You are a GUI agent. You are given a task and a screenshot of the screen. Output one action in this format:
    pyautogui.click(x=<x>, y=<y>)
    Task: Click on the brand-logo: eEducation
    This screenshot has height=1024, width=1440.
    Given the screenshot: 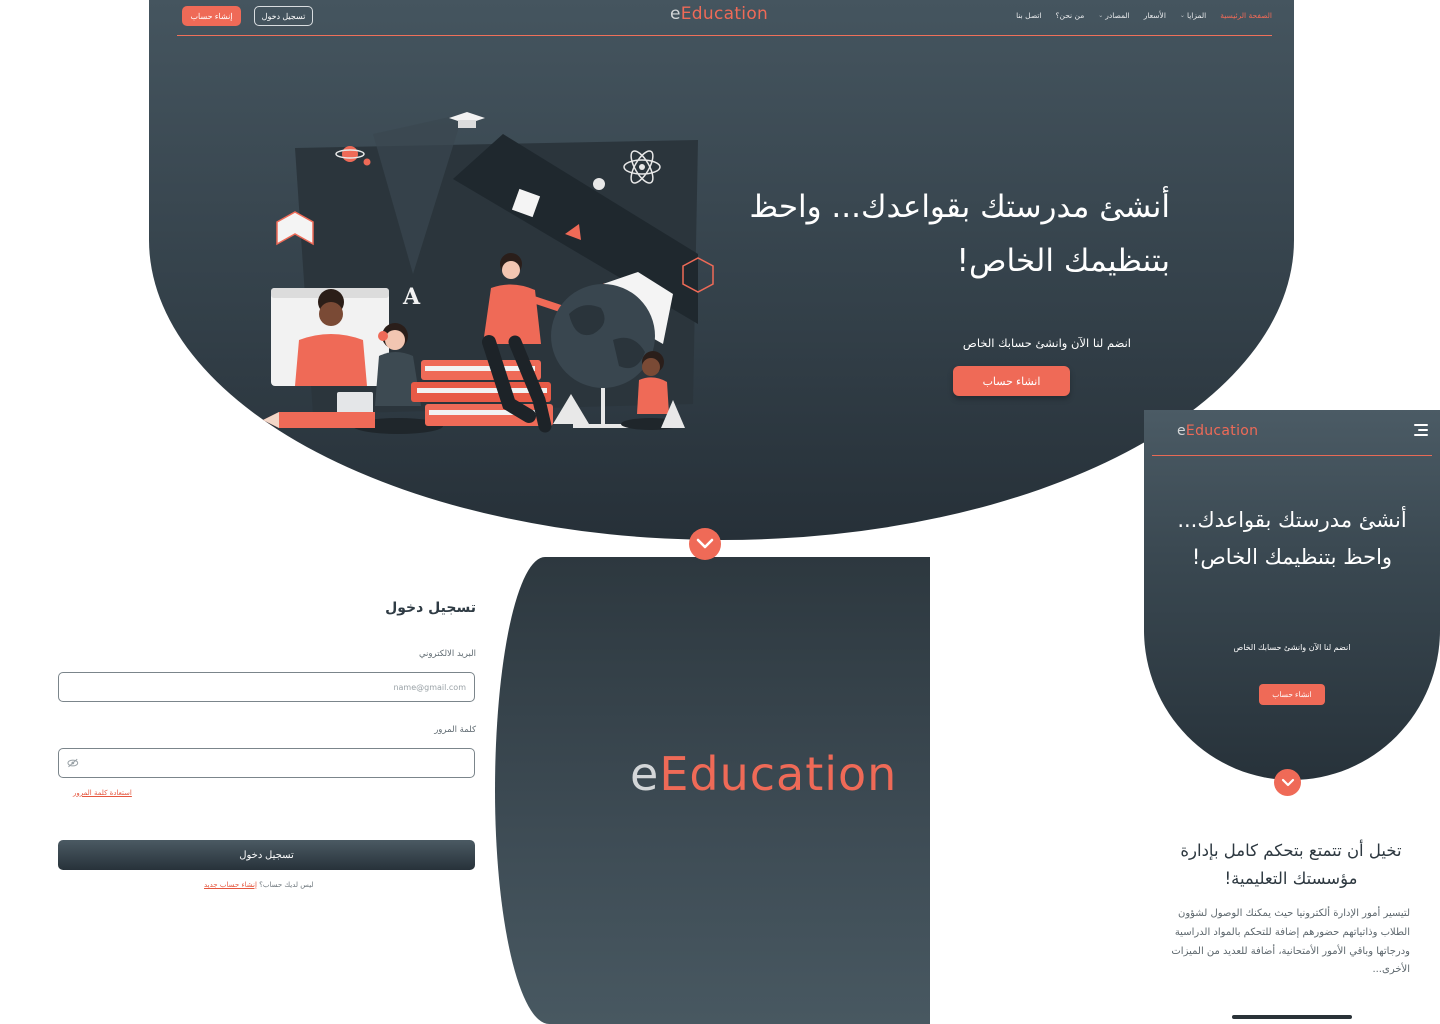 What is the action you would take?
    pyautogui.click(x=719, y=14)
    